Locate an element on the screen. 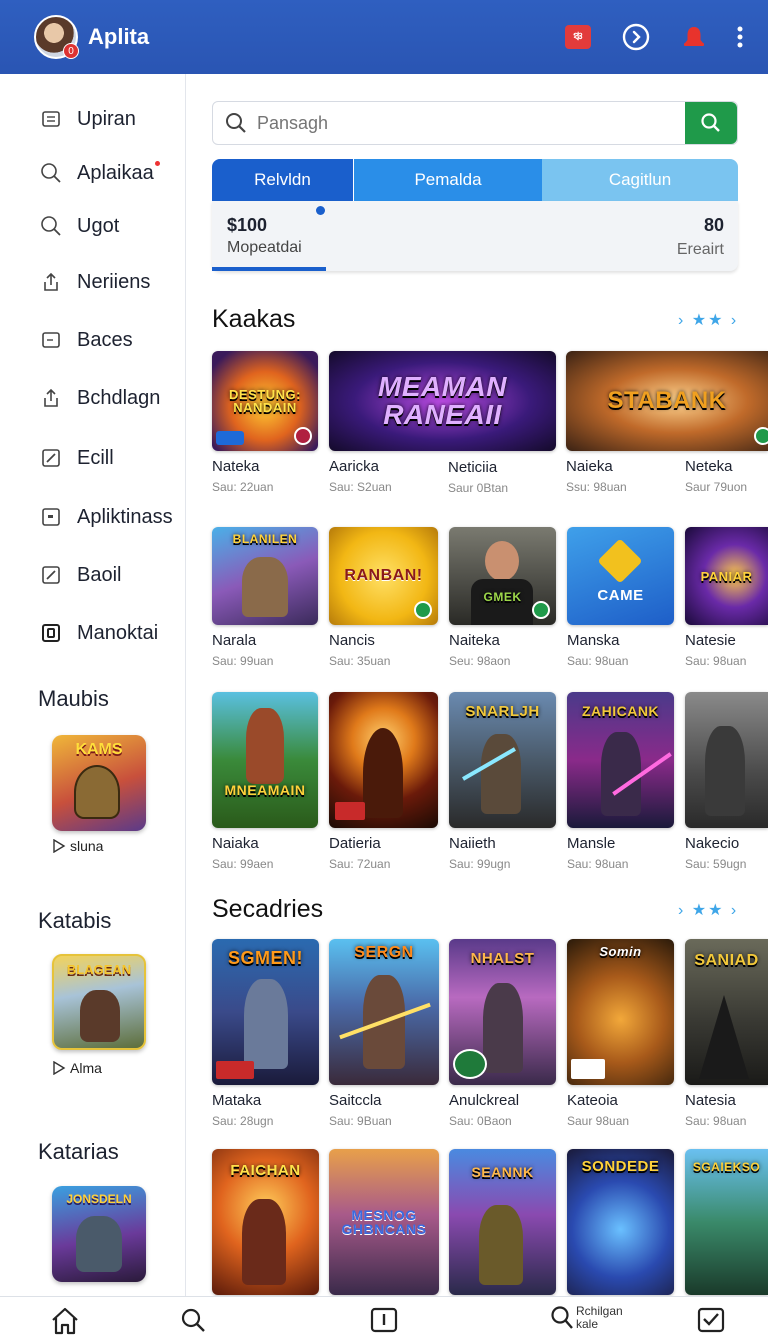  game-name: Nakecio is located at coordinates (712, 843).